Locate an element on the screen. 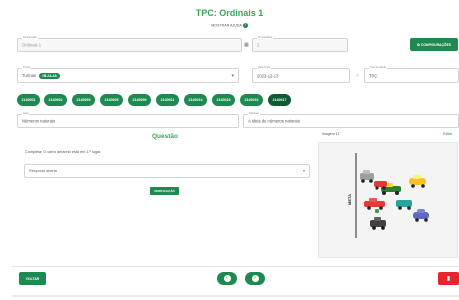  task-type-value: TPC is located at coordinates (373, 75).